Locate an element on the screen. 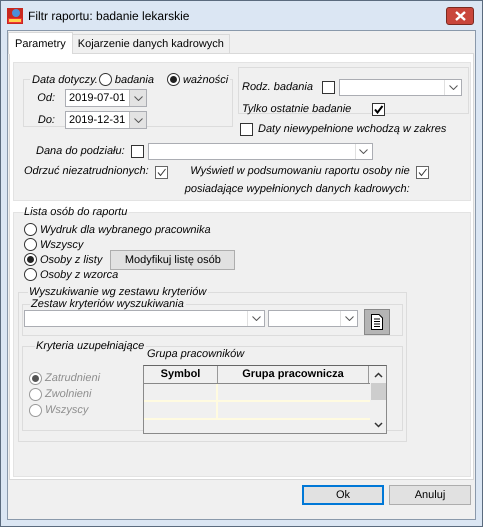  chevron-up-icon is located at coordinates (378, 375).